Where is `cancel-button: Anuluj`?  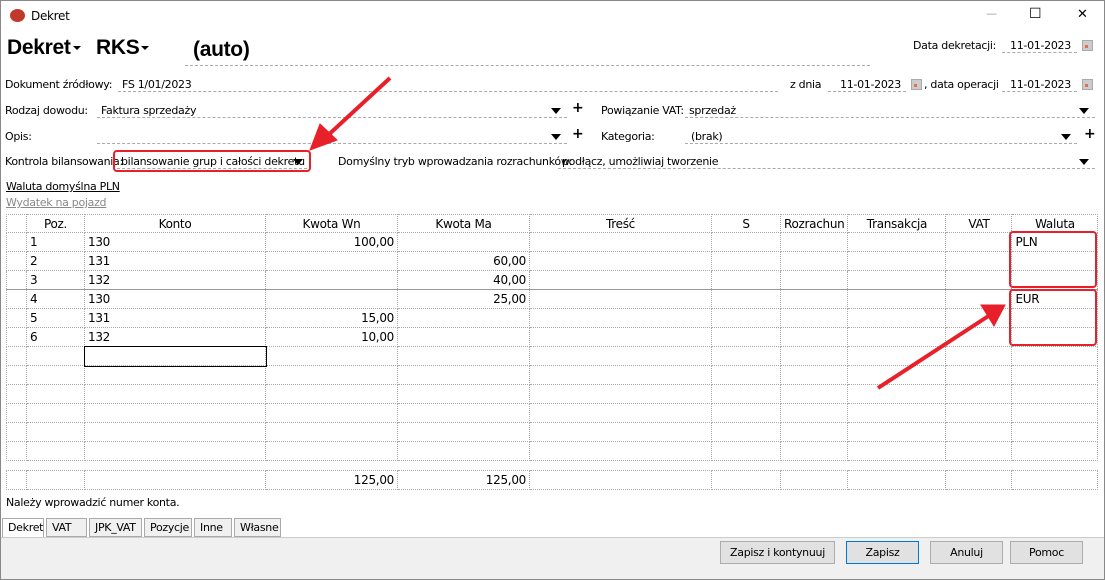
cancel-button: Anuluj is located at coordinates (966, 552).